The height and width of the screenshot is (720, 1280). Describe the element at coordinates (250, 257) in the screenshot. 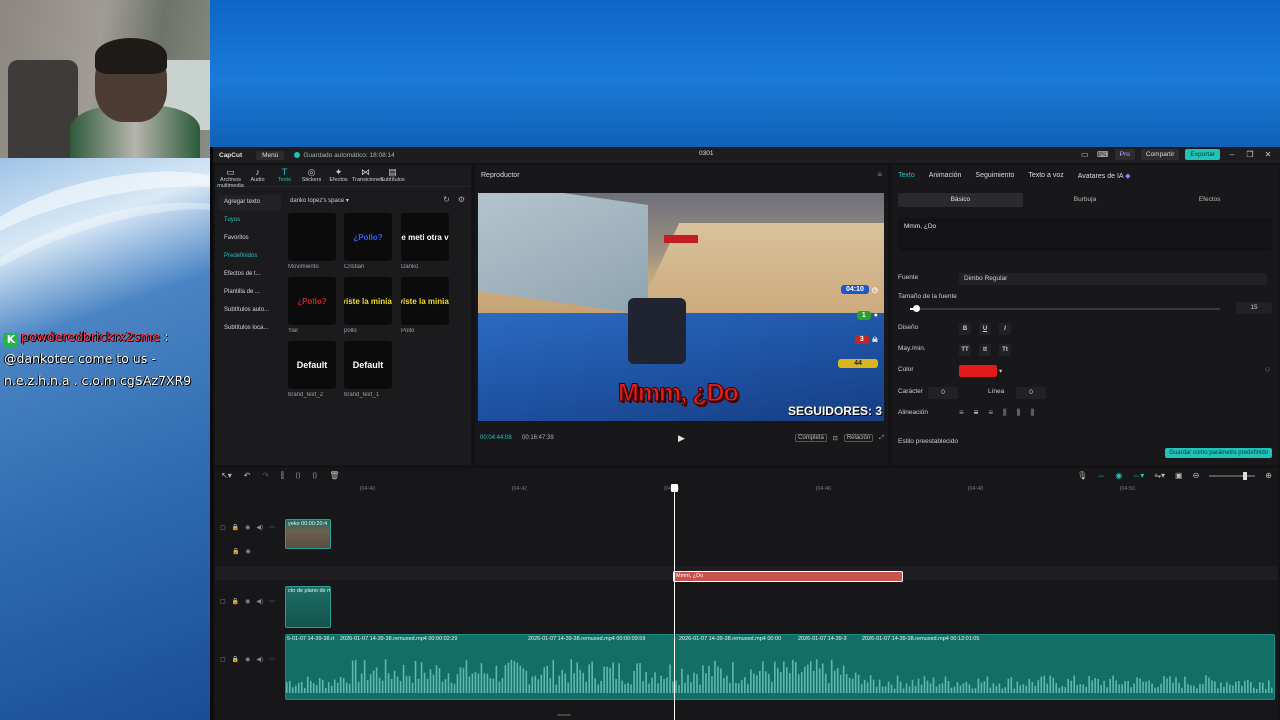

I see `sidebar-item-presets: Predefinidos` at that location.